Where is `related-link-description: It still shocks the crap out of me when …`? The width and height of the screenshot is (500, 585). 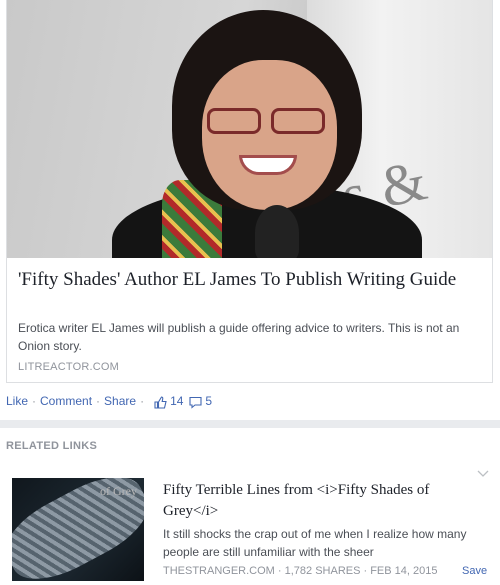
related-link-description: It still shocks the crap out of me when … is located at coordinates (315, 543).